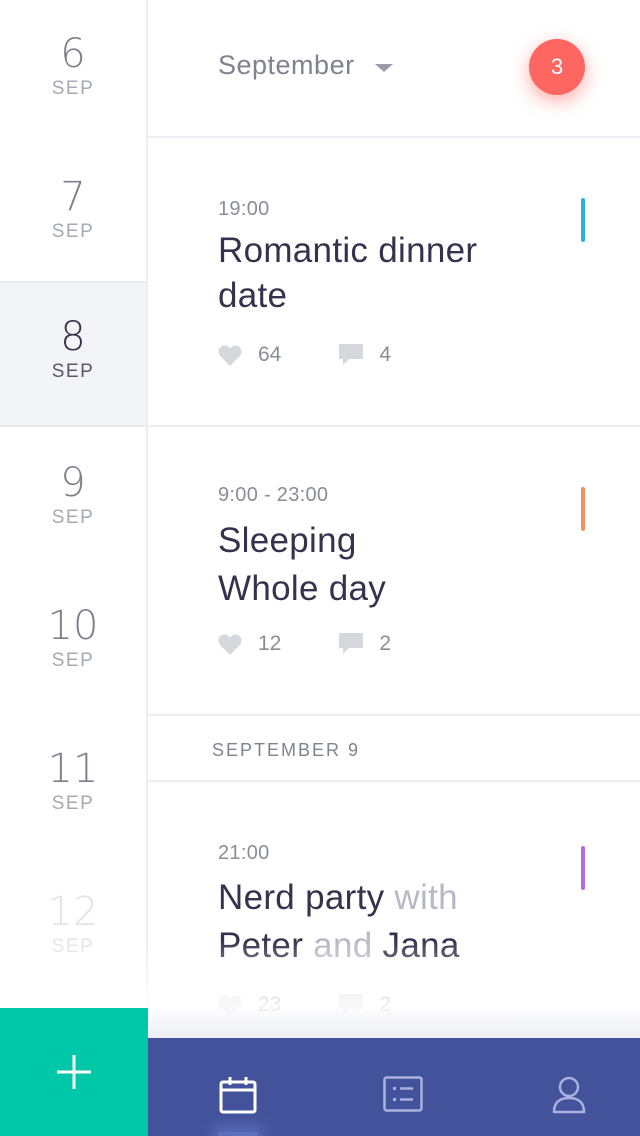  I want to click on chevron-down-icon, so click(383, 67).